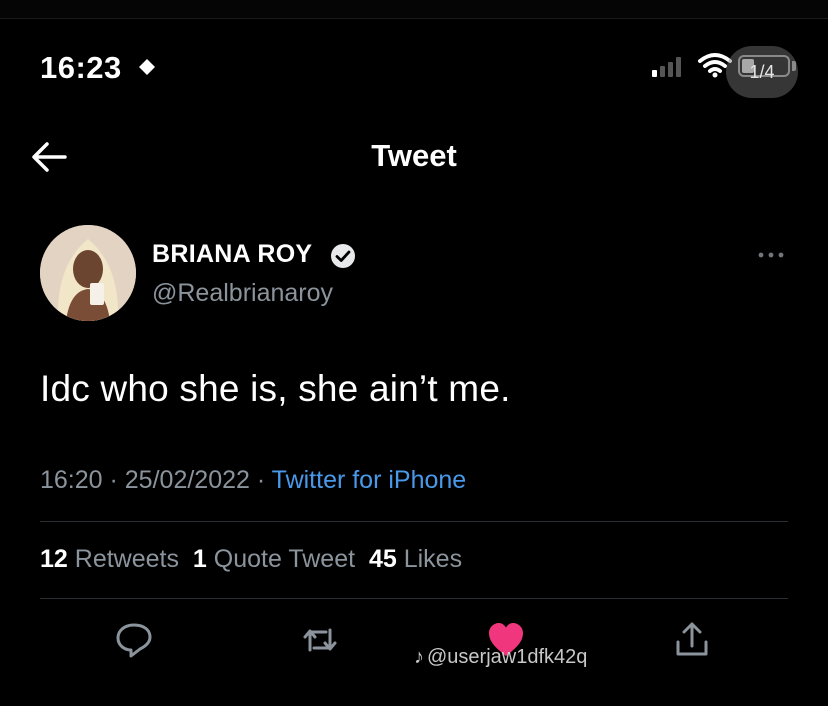 This screenshot has width=828, height=706. I want to click on quotes-stat: 1 Quote Tweet, so click(274, 559).